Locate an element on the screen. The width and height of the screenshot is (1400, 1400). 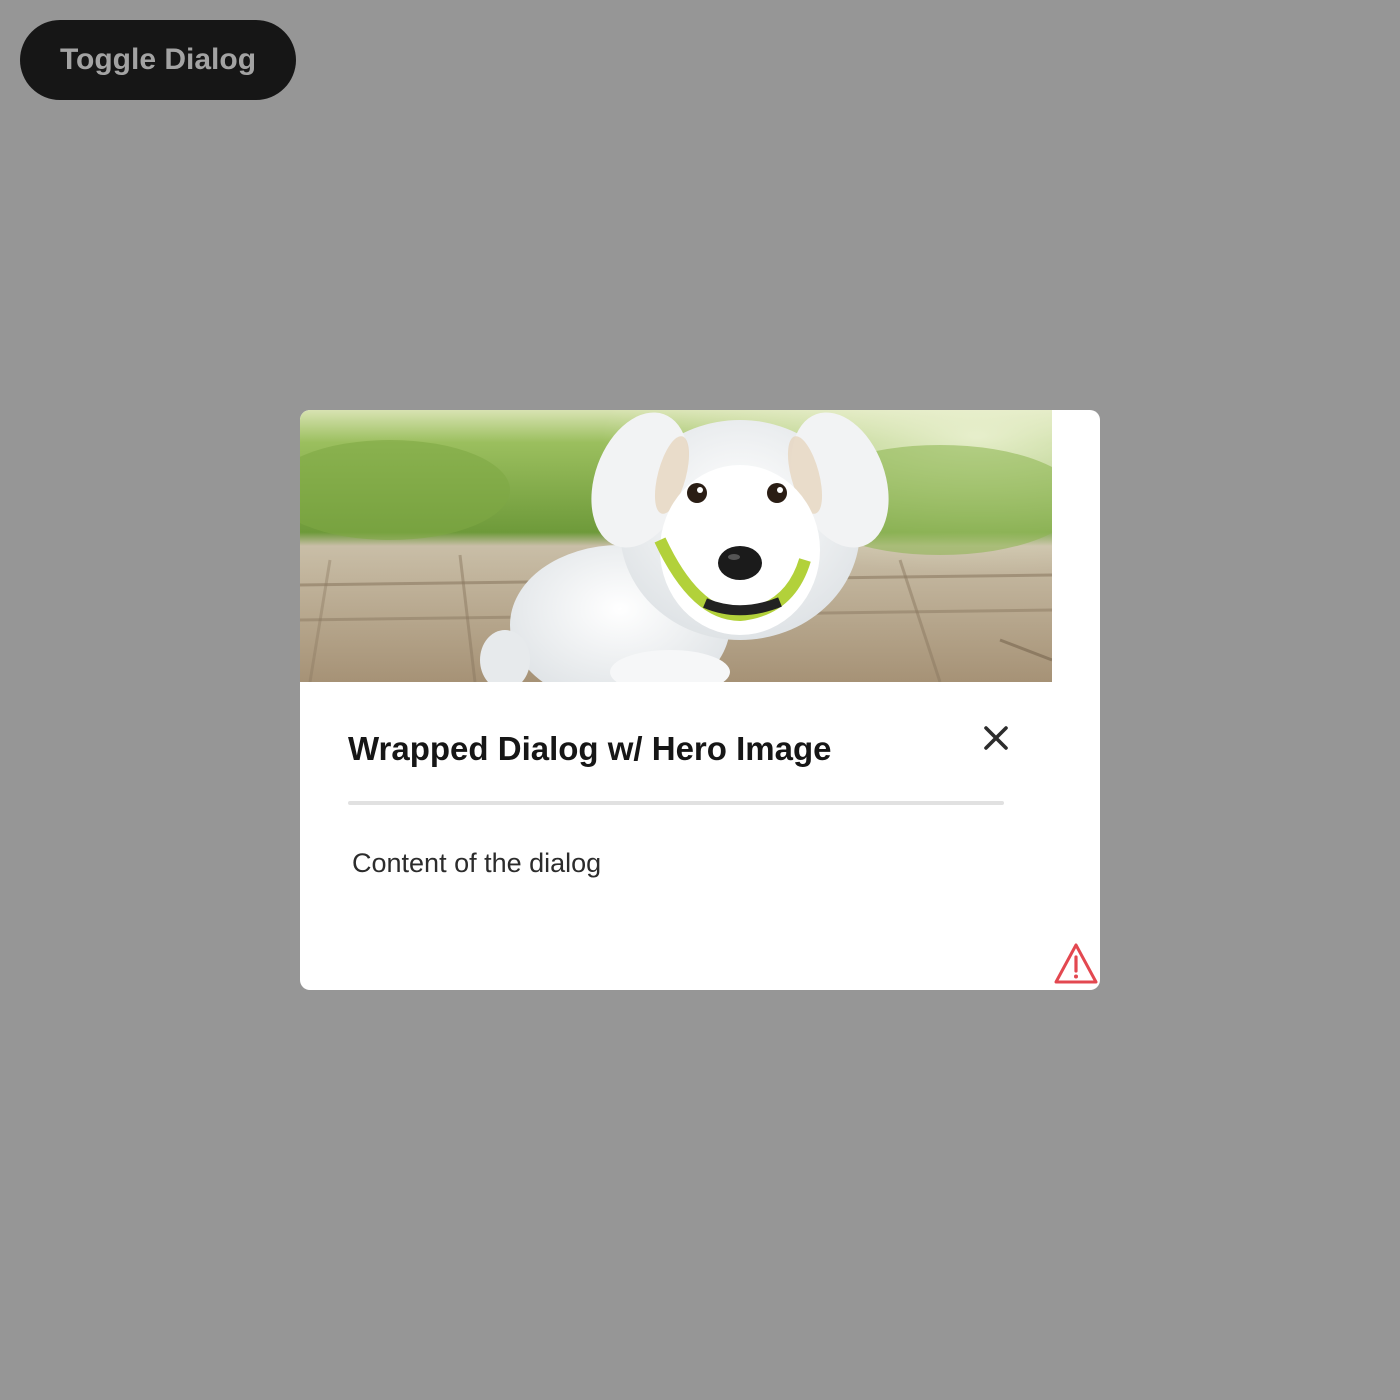
hero-image is located at coordinates (676, 546).